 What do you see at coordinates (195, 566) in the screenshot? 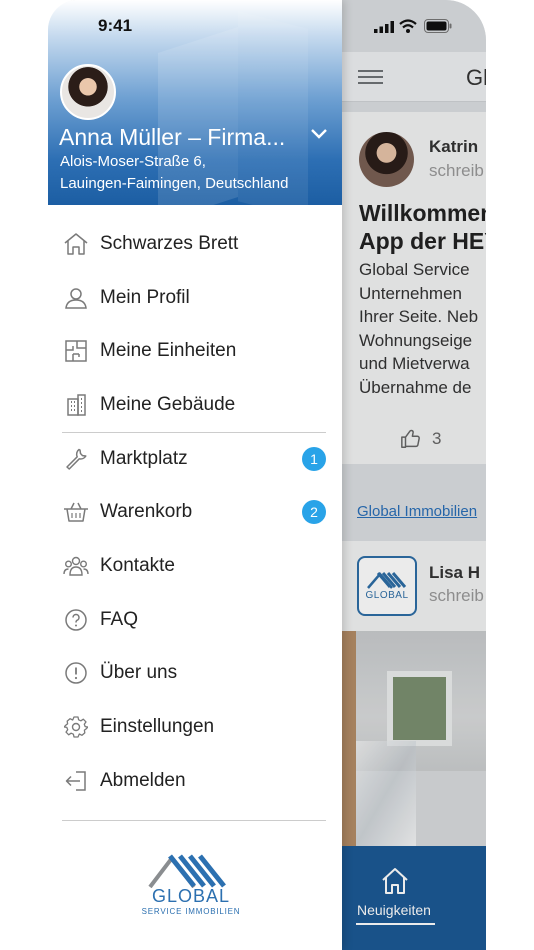
I see `menu-item-kontakte: Kontakte` at bounding box center [195, 566].